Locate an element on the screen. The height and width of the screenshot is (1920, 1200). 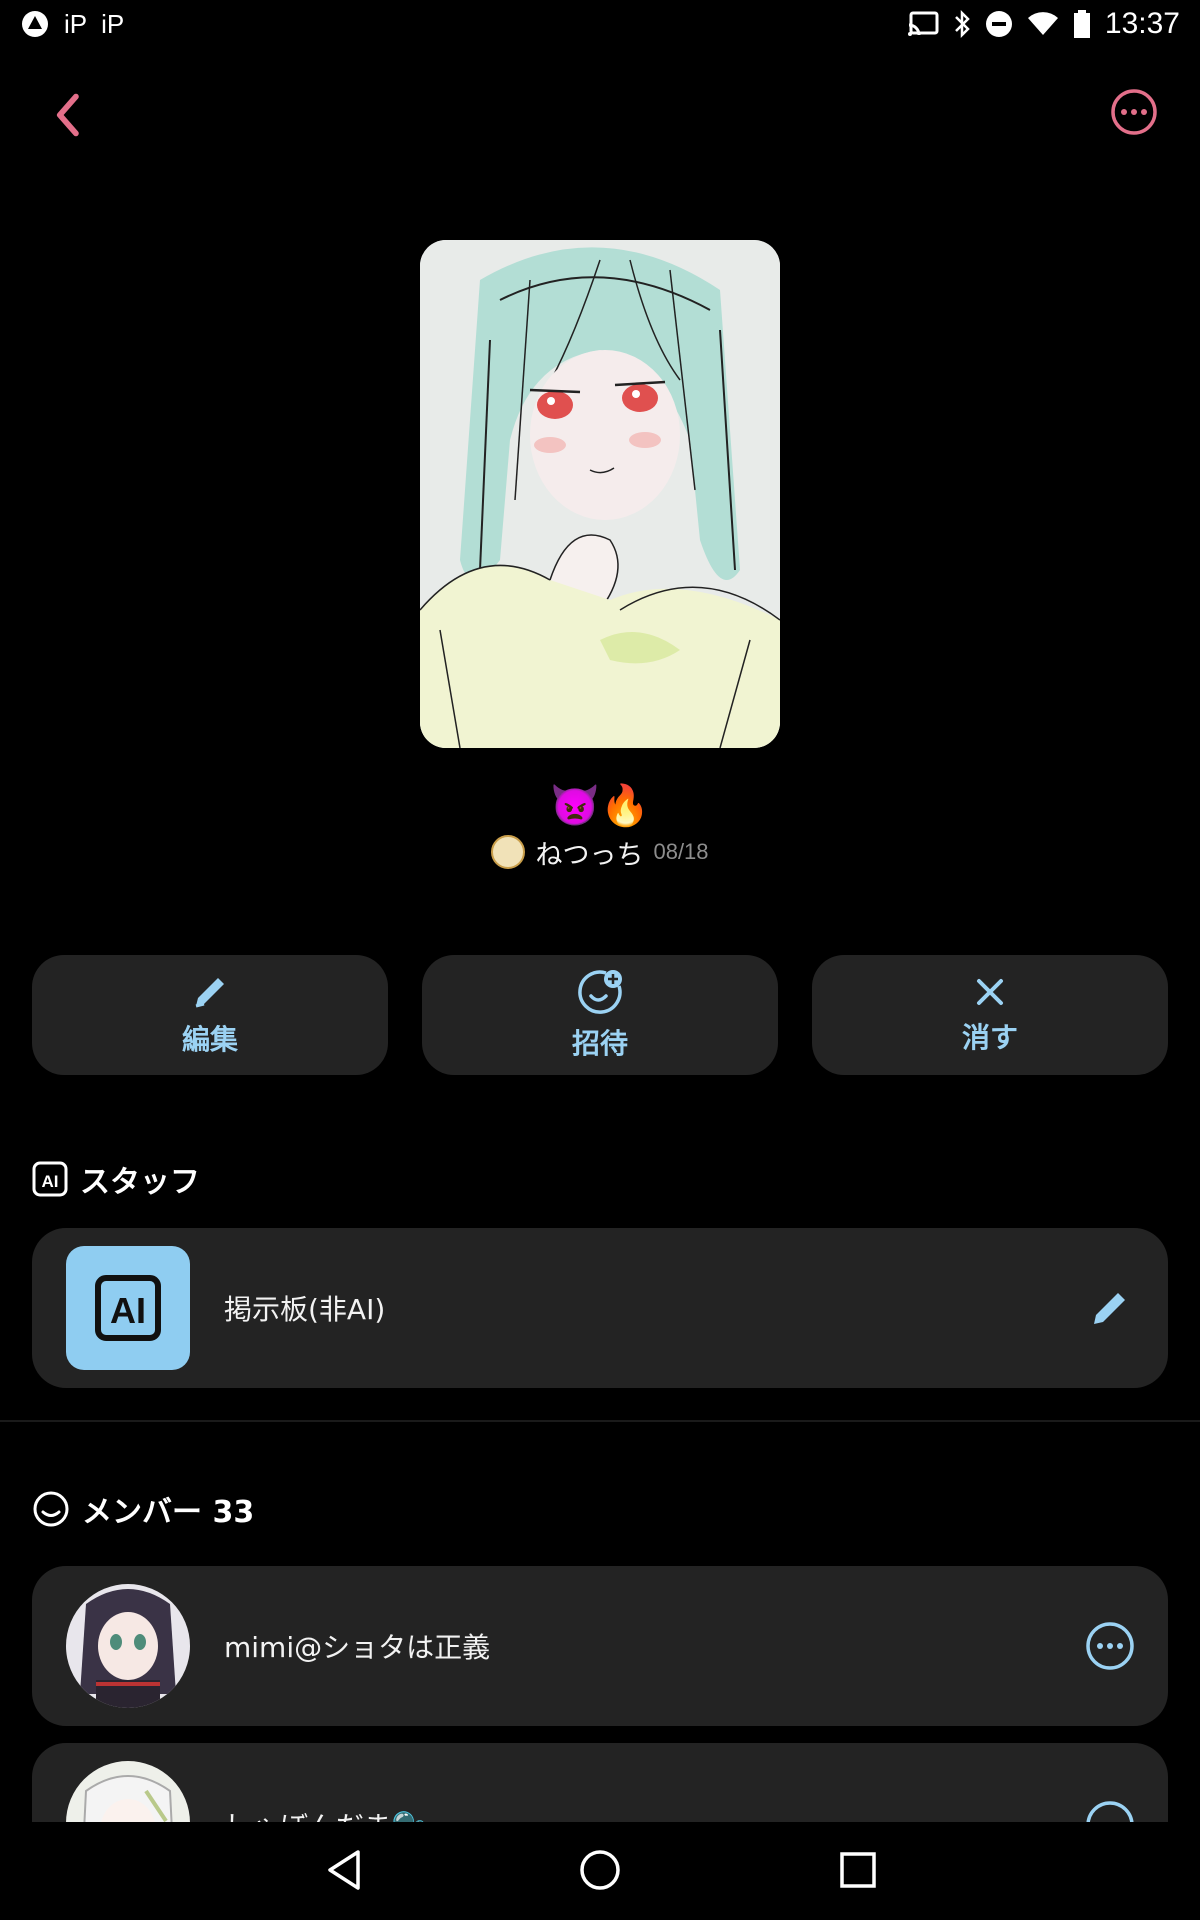
app-icon is located at coordinates (35, 24).